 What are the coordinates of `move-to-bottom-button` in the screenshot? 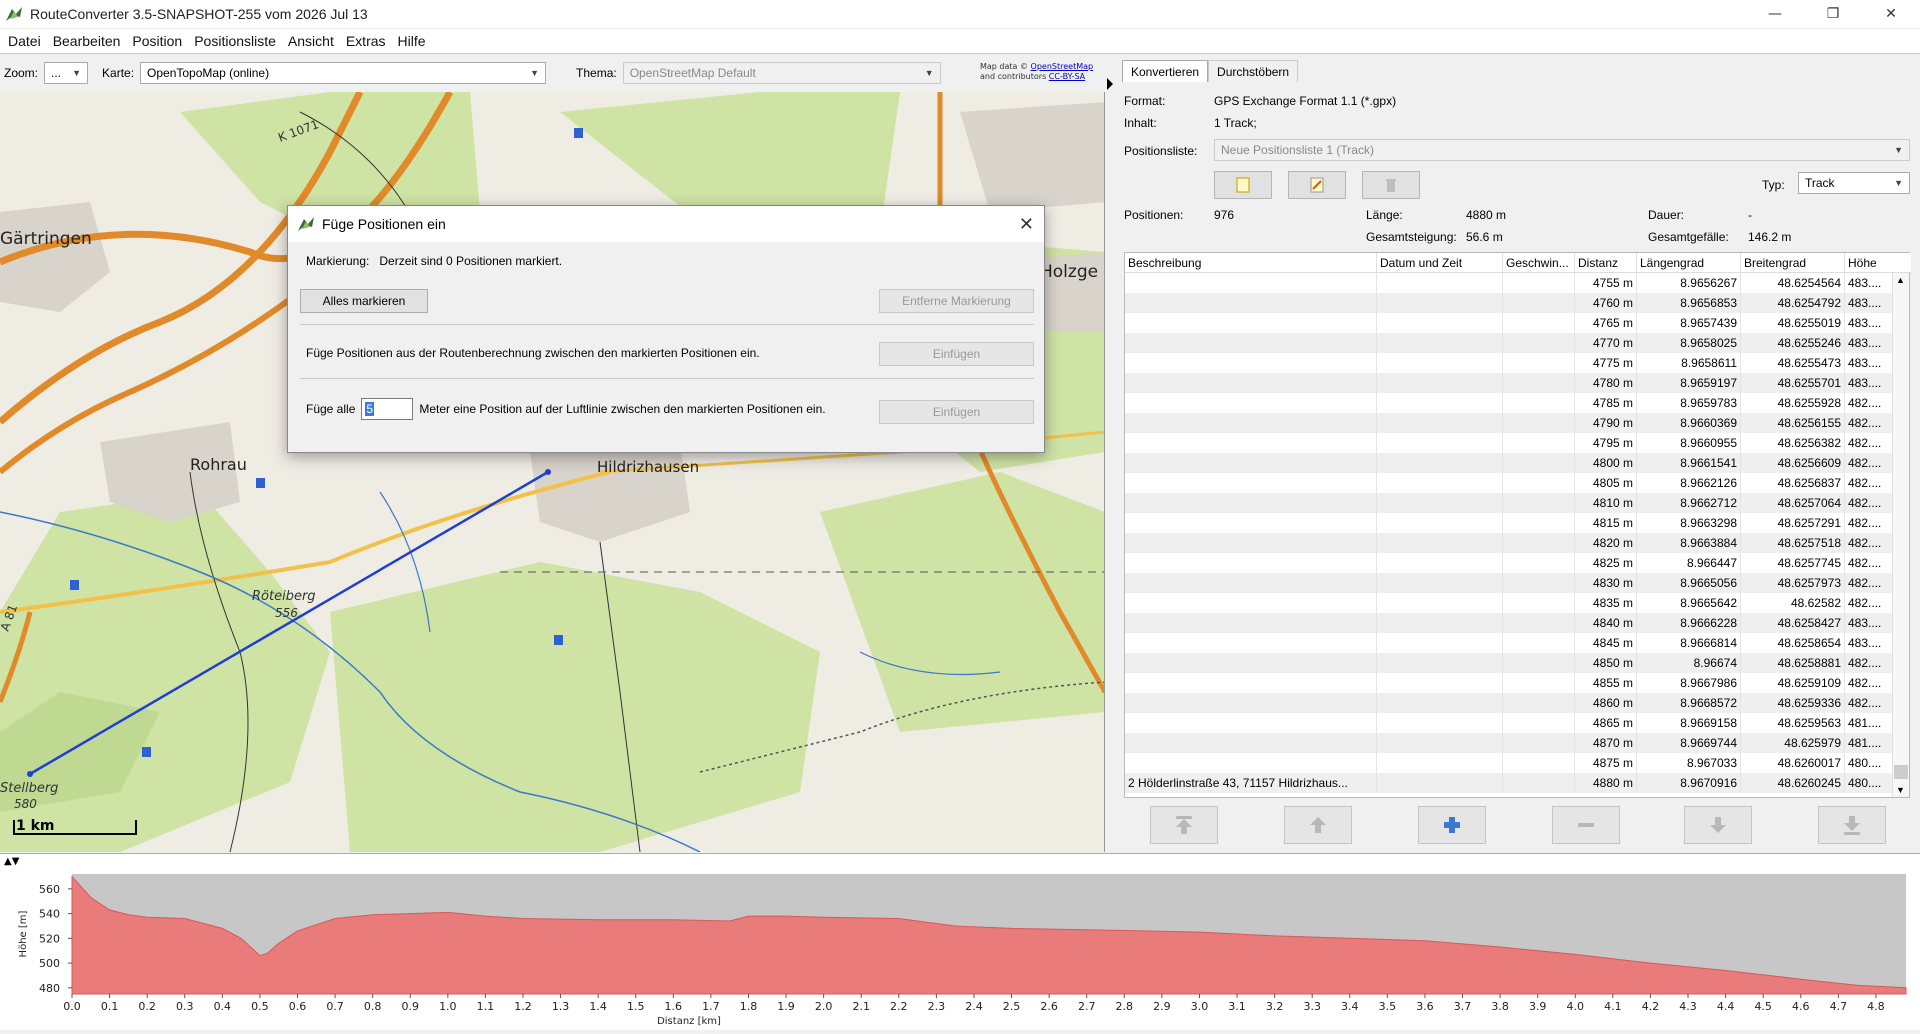 It's located at (1852, 825).